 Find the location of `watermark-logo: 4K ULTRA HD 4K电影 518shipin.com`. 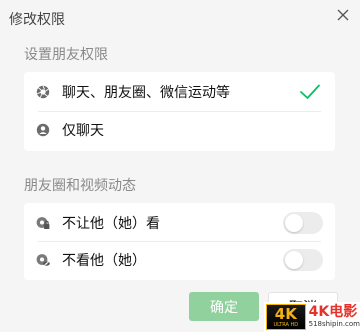

watermark-logo: 4K ULTRA HD 4K电影 518shipin.com is located at coordinates (312, 317).